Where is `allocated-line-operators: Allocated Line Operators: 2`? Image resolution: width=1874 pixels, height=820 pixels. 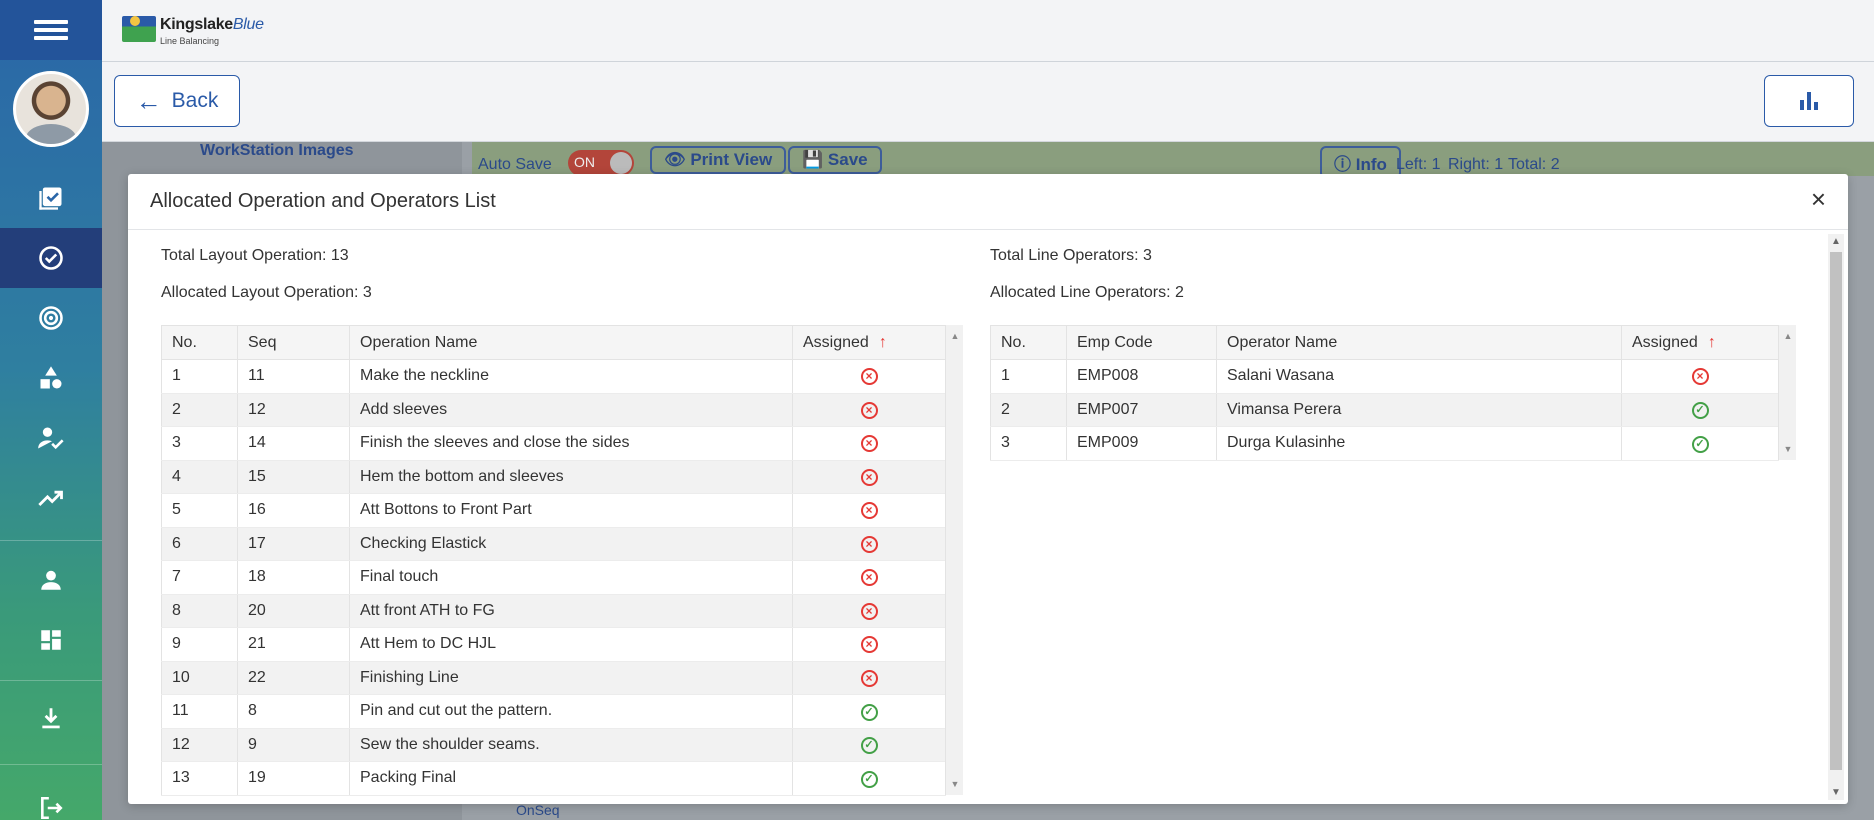 allocated-line-operators: Allocated Line Operators: 2 is located at coordinates (1087, 292).